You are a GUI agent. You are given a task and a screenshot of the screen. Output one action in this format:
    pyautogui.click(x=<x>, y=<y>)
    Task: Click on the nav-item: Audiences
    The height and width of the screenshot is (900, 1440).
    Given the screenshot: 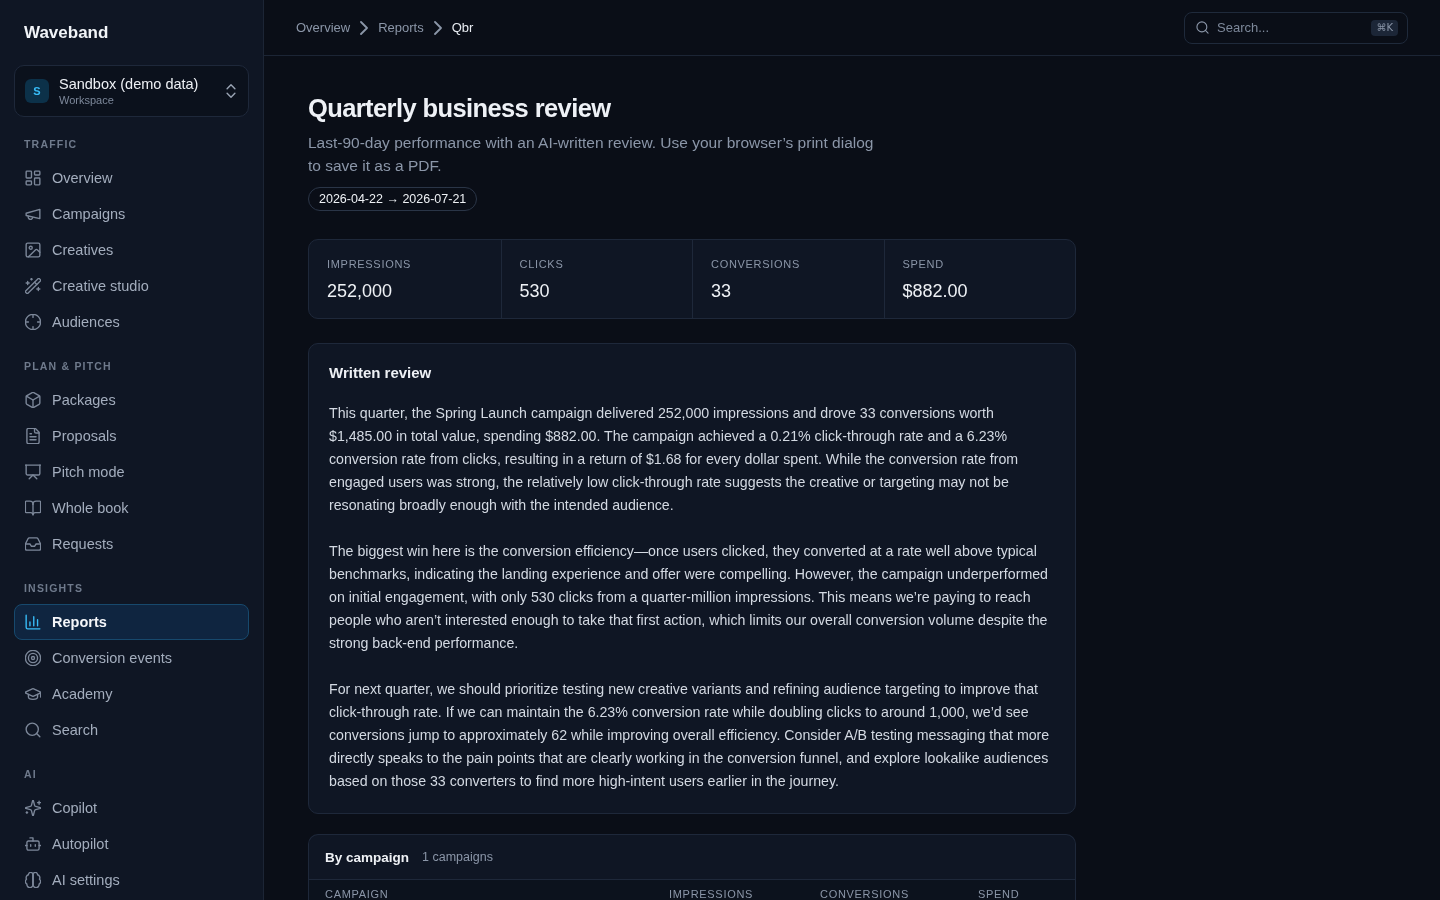 What is the action you would take?
    pyautogui.click(x=131, y=322)
    